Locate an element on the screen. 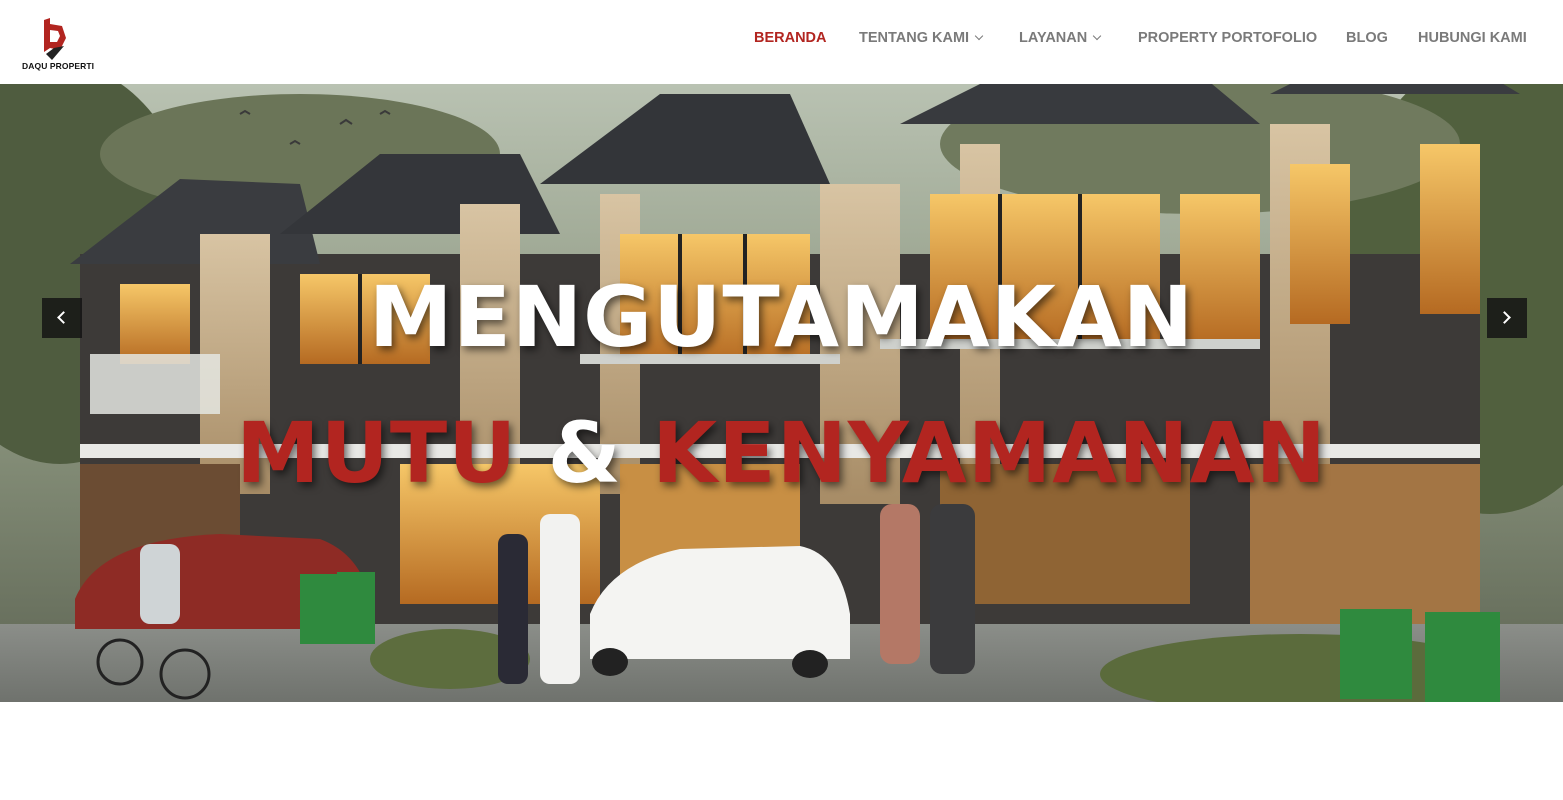  nav-item-beranda: BERANDA is located at coordinates (790, 38).